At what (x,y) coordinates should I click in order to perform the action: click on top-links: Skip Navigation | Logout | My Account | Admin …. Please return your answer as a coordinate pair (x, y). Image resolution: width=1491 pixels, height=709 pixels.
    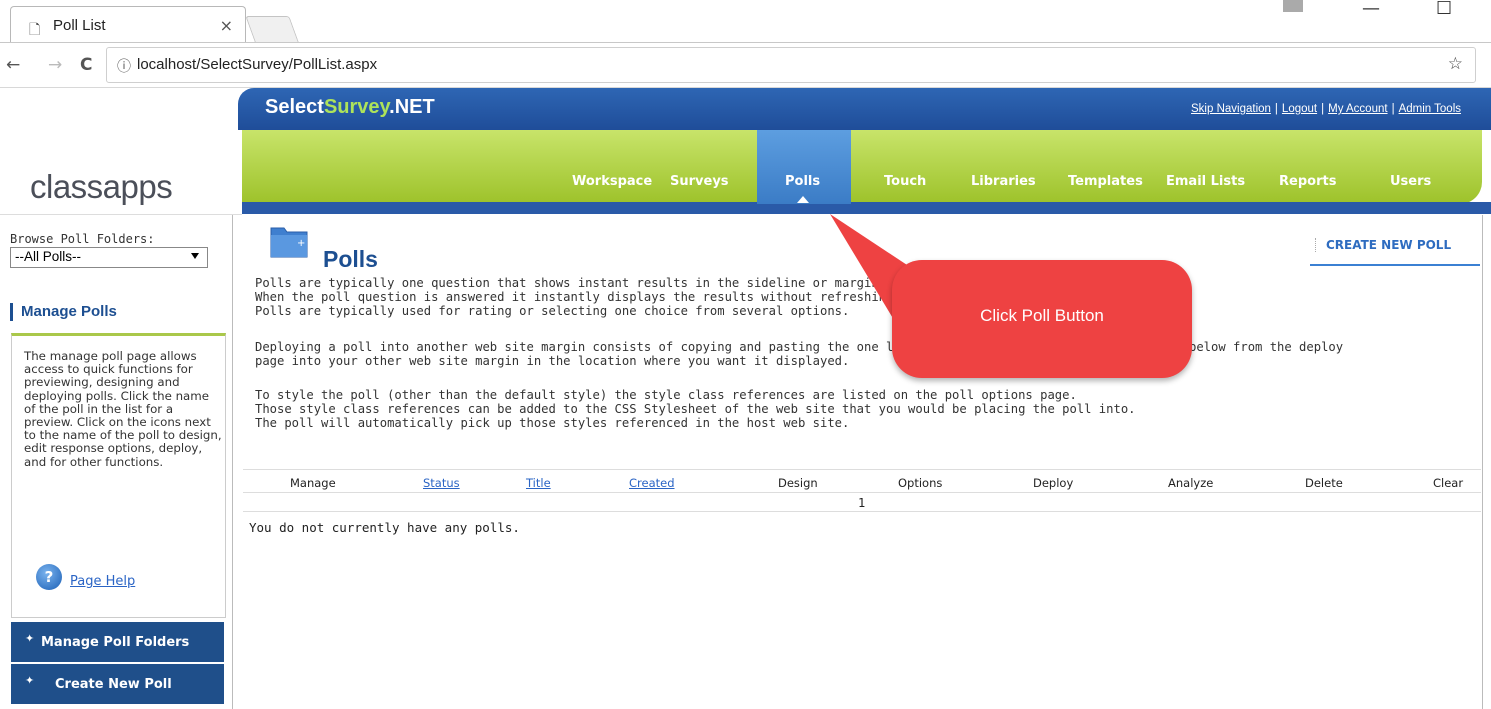
    Looking at the image, I should click on (1326, 109).